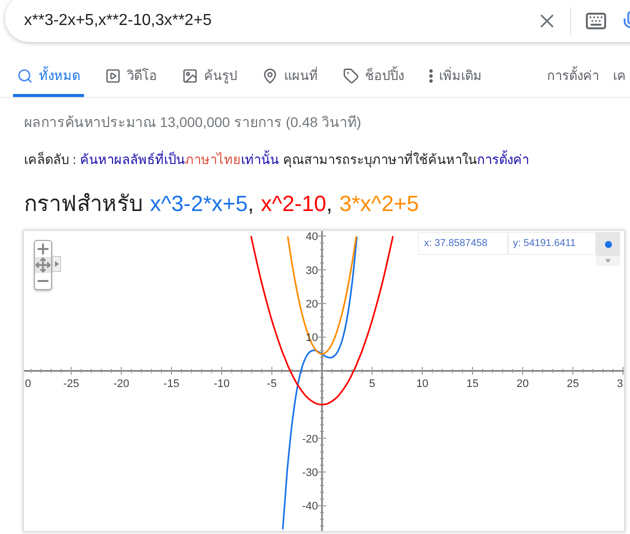 Image resolution: width=630 pixels, height=534 pixels. I want to click on search-bar: x**3-2x+5,x**2-10,3x**2+5, so click(317, 21).